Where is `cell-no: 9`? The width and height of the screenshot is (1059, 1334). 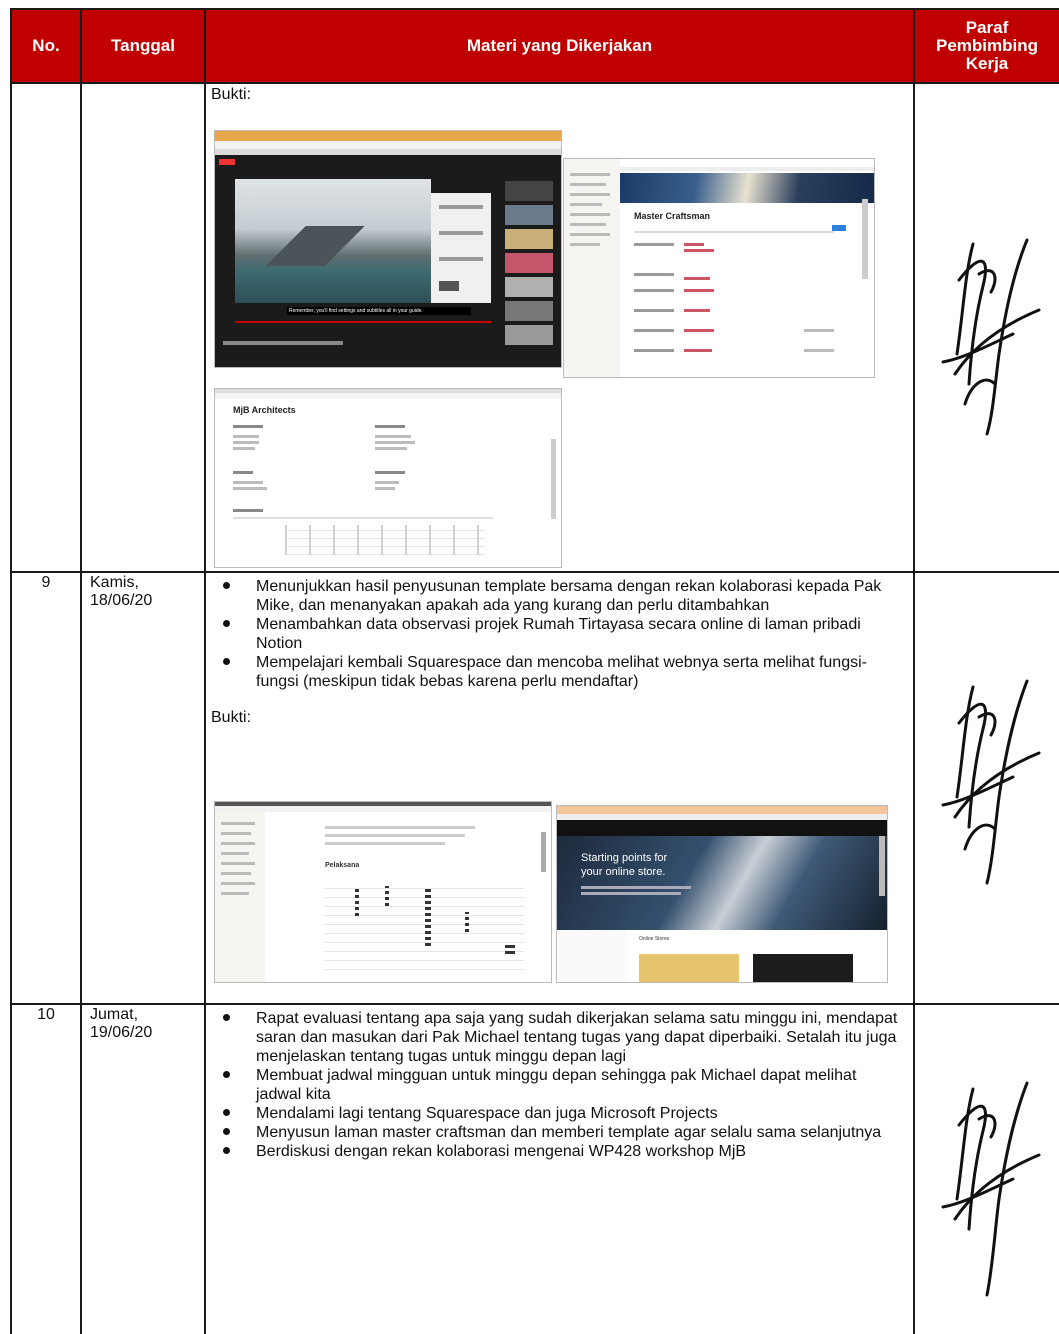 cell-no: 9 is located at coordinates (46, 788).